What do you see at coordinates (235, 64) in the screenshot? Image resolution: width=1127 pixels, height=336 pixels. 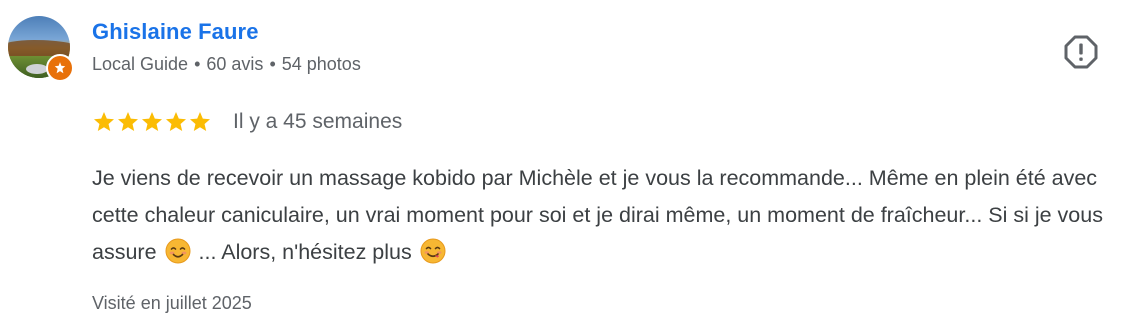 I see `reviews-count: 60 avis` at bounding box center [235, 64].